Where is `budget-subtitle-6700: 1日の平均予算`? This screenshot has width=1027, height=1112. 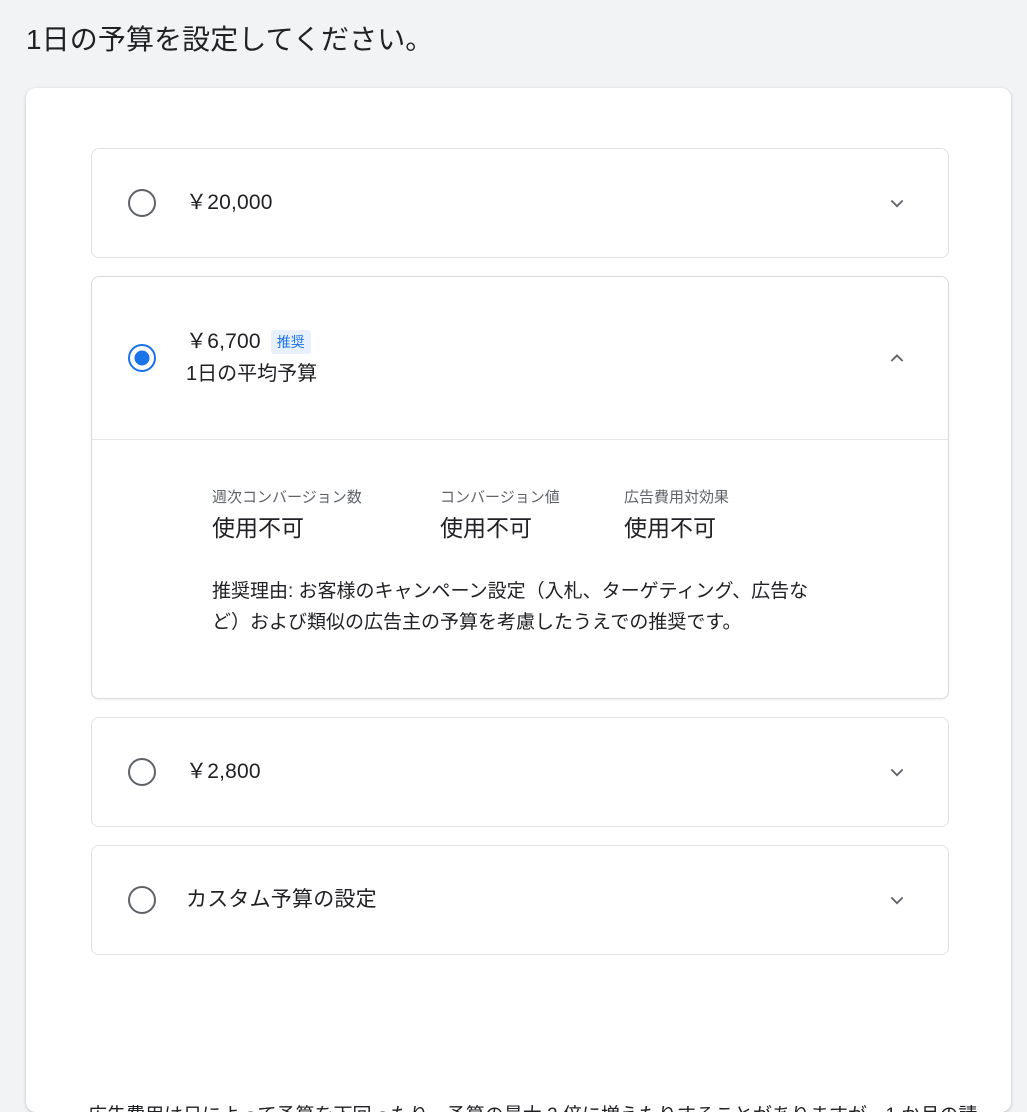
budget-subtitle-6700: 1日の平均予算 is located at coordinates (252, 374).